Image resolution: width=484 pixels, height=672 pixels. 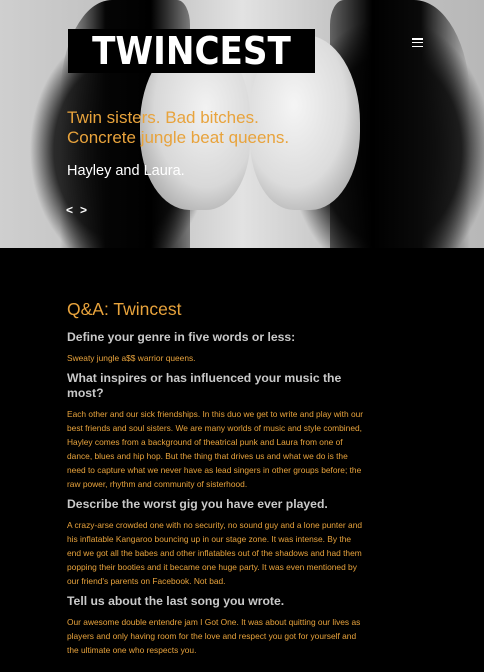 I want to click on tagline-line-1: Twin sisters. Bad bitches., so click(x=163, y=117).